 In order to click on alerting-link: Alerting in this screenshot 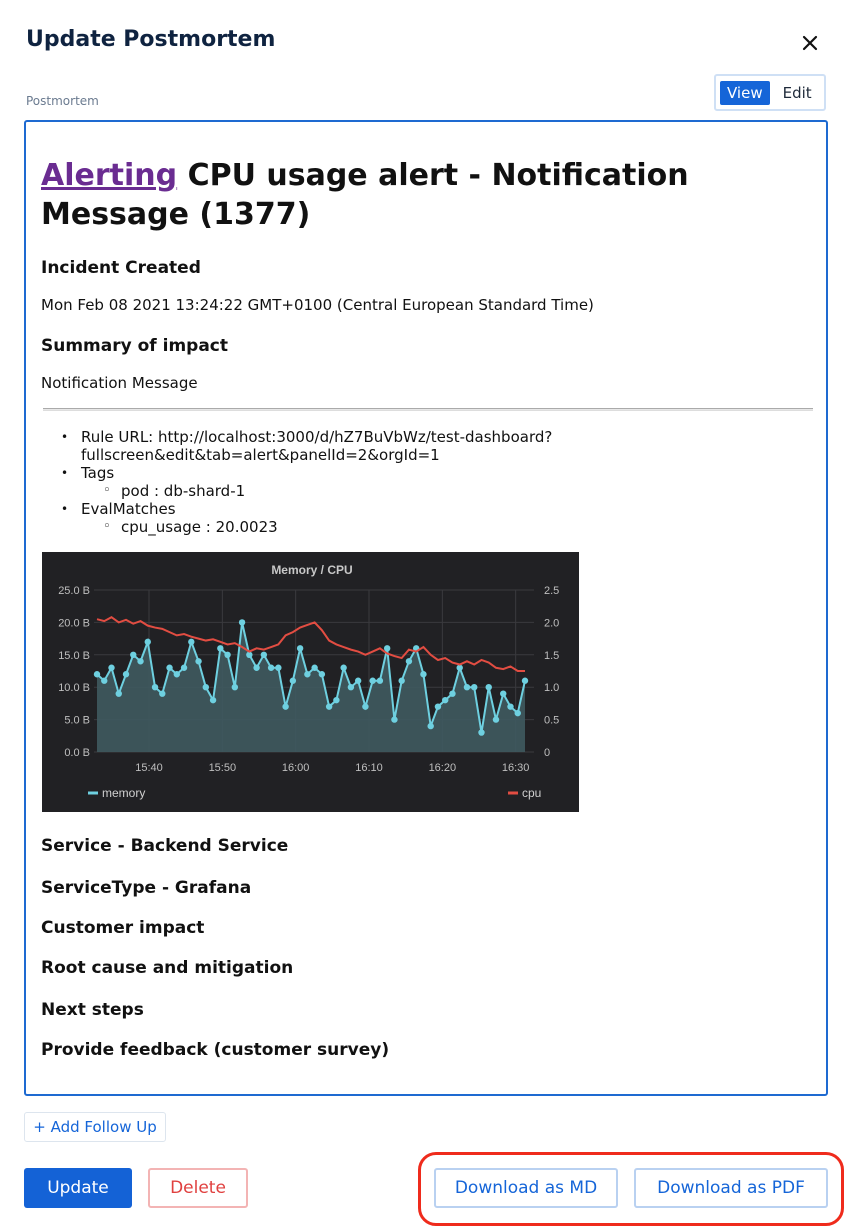, I will do `click(109, 175)`.